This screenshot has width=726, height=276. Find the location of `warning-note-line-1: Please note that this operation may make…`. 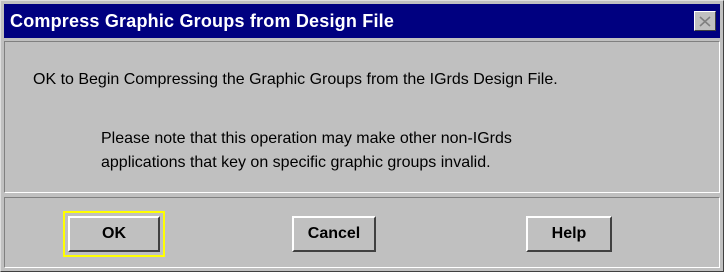

warning-note-line-1: Please note that this operation may make… is located at coordinates (306, 138).